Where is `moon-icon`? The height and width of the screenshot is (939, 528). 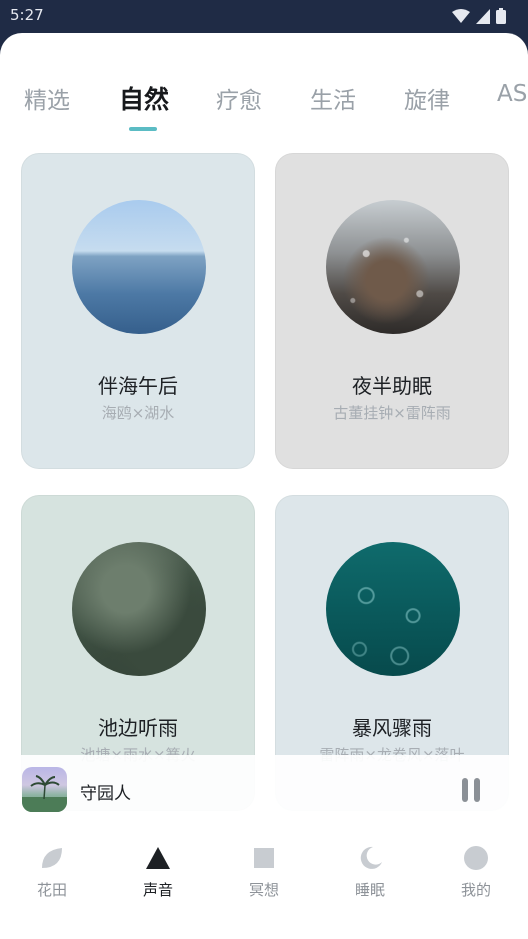 moon-icon is located at coordinates (371, 857).